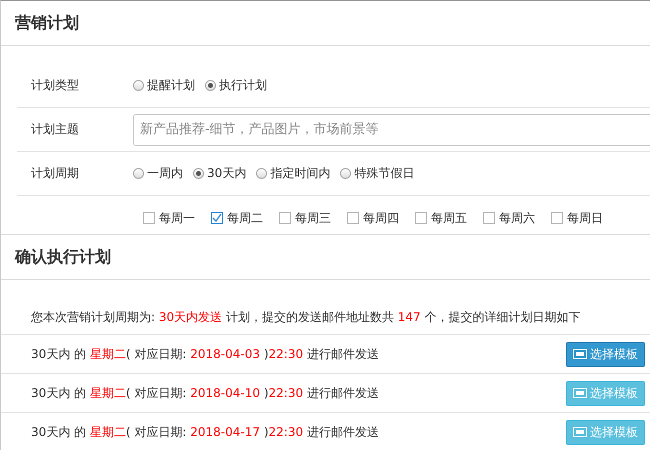 The image size is (650, 450). What do you see at coordinates (205, 354) in the screenshot?
I see `schedule-text: 30天内 的 星期二( 对应日期: 2018-04-03 )22:30 进行邮件发送` at bounding box center [205, 354].